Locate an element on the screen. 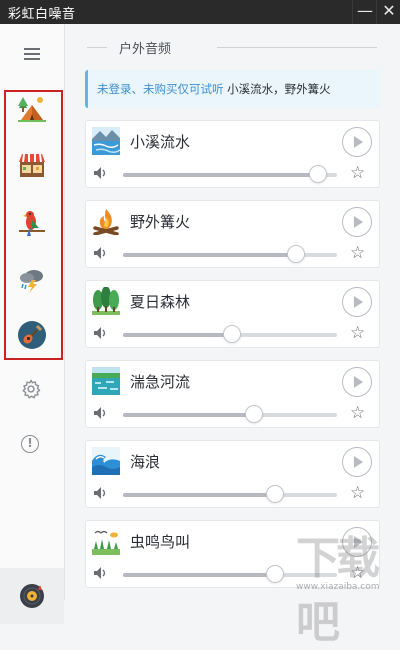 The image size is (400, 650). player-area is located at coordinates (32, 596).